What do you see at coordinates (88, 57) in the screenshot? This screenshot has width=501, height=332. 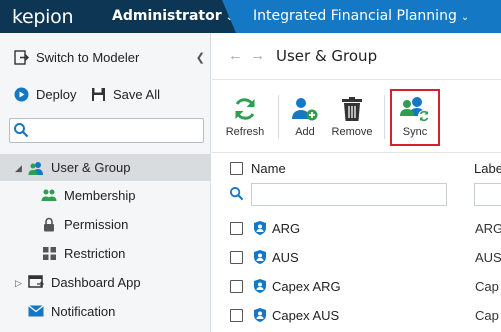 I see `switch-label: Switch to Modeler` at bounding box center [88, 57].